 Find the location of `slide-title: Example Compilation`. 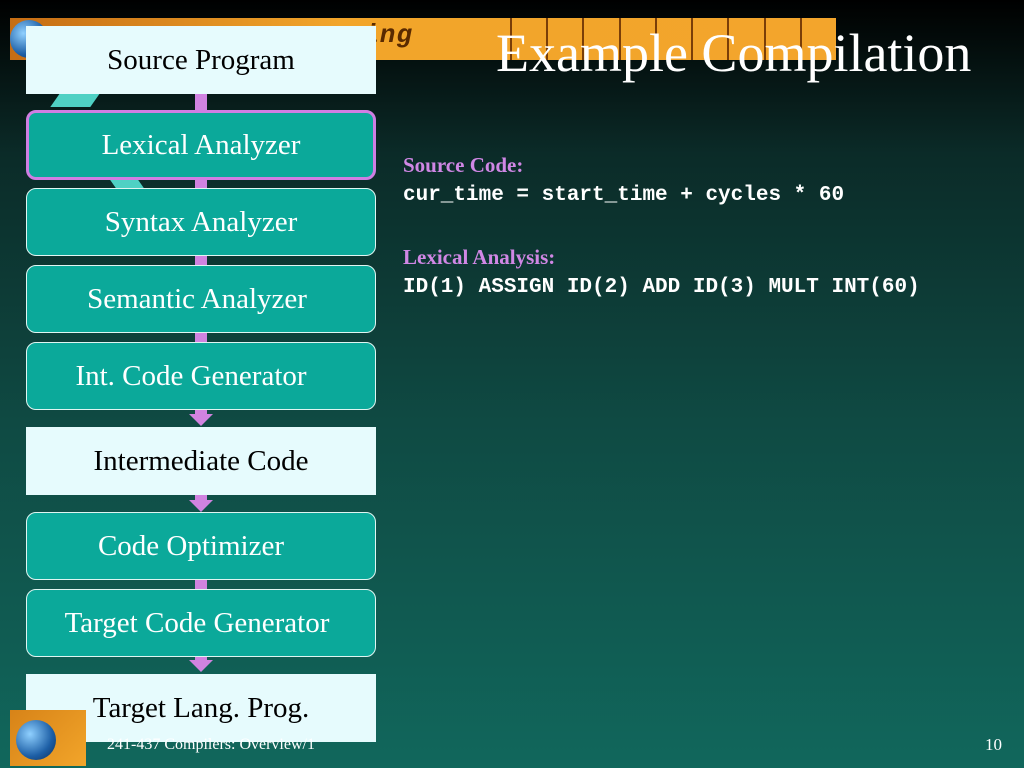

slide-title: Example Compilation is located at coordinates (734, 53).